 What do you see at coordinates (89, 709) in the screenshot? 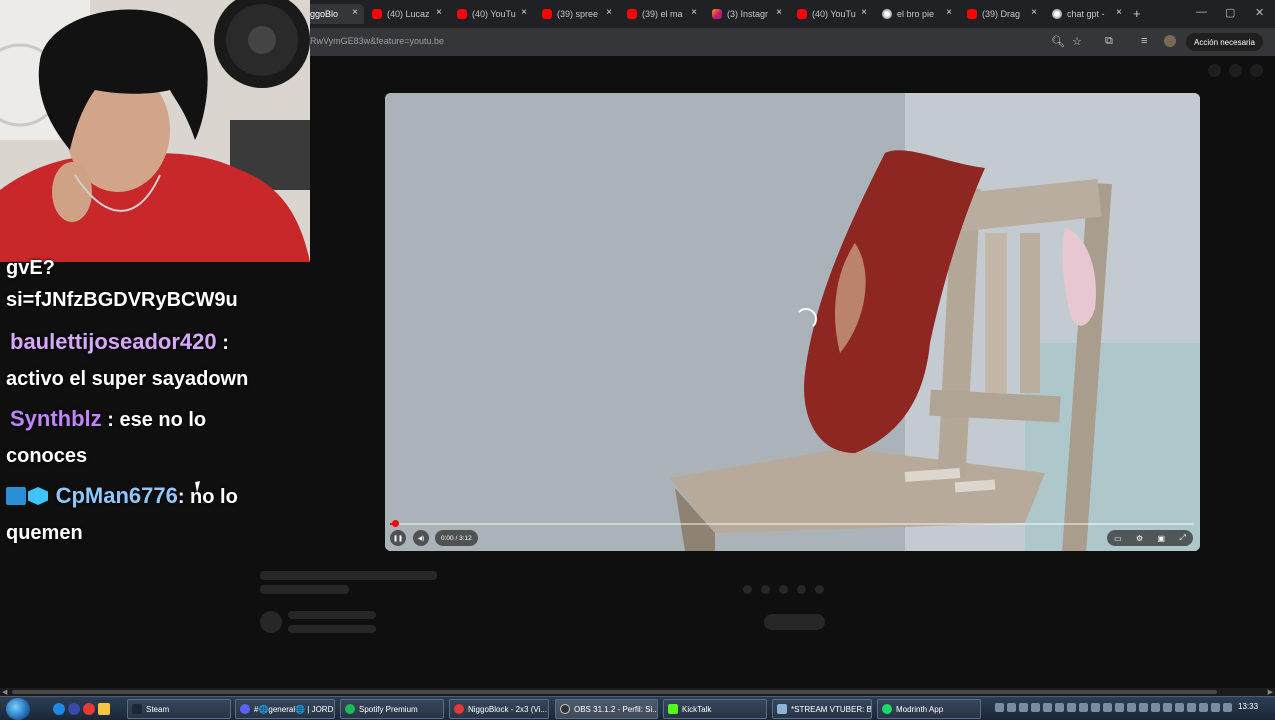
I see `chrome-icon` at bounding box center [89, 709].